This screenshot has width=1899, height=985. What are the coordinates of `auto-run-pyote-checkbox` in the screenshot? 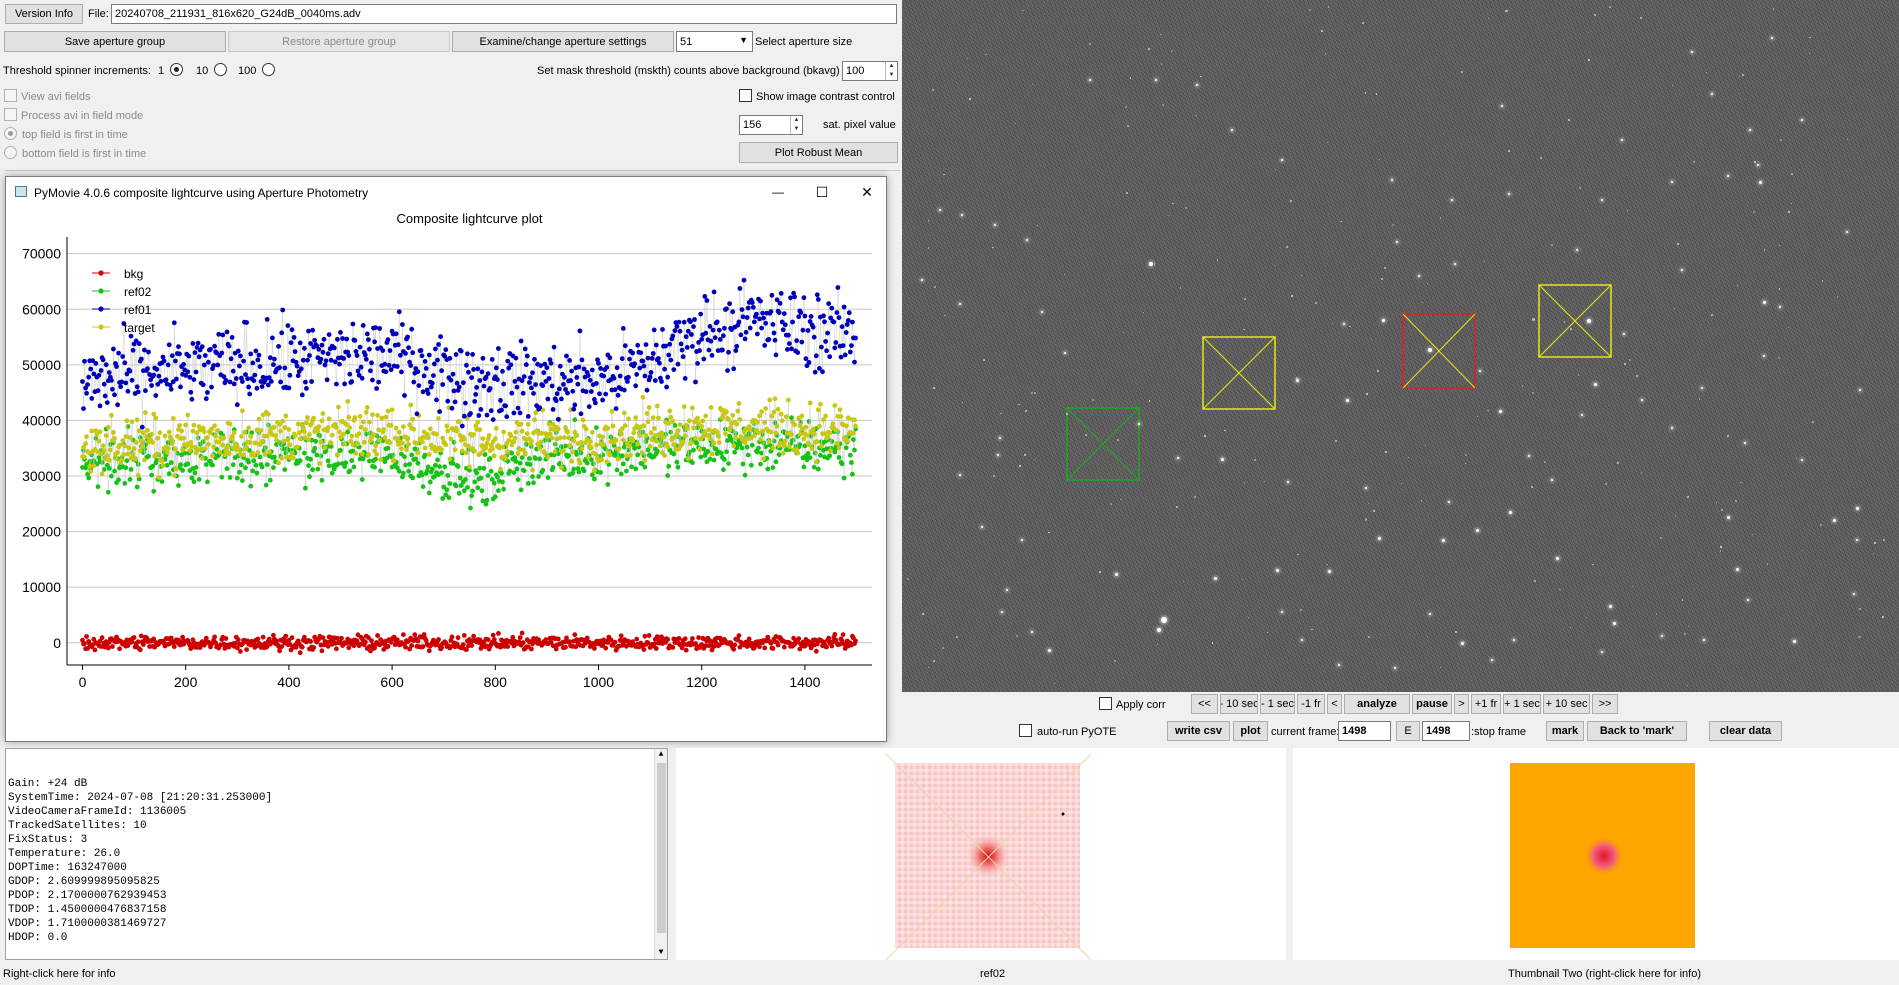 It's located at (1025, 730).